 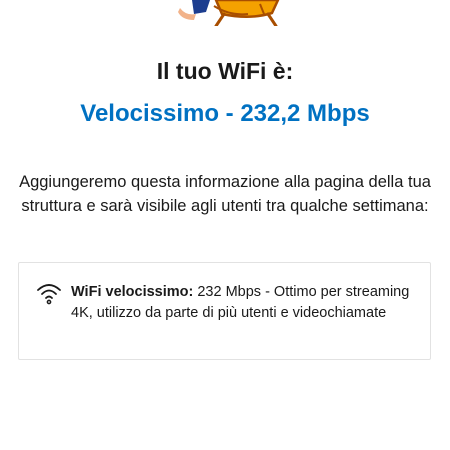 I want to click on wifi-info-title: WiFi velocissimo:, so click(x=132, y=292).